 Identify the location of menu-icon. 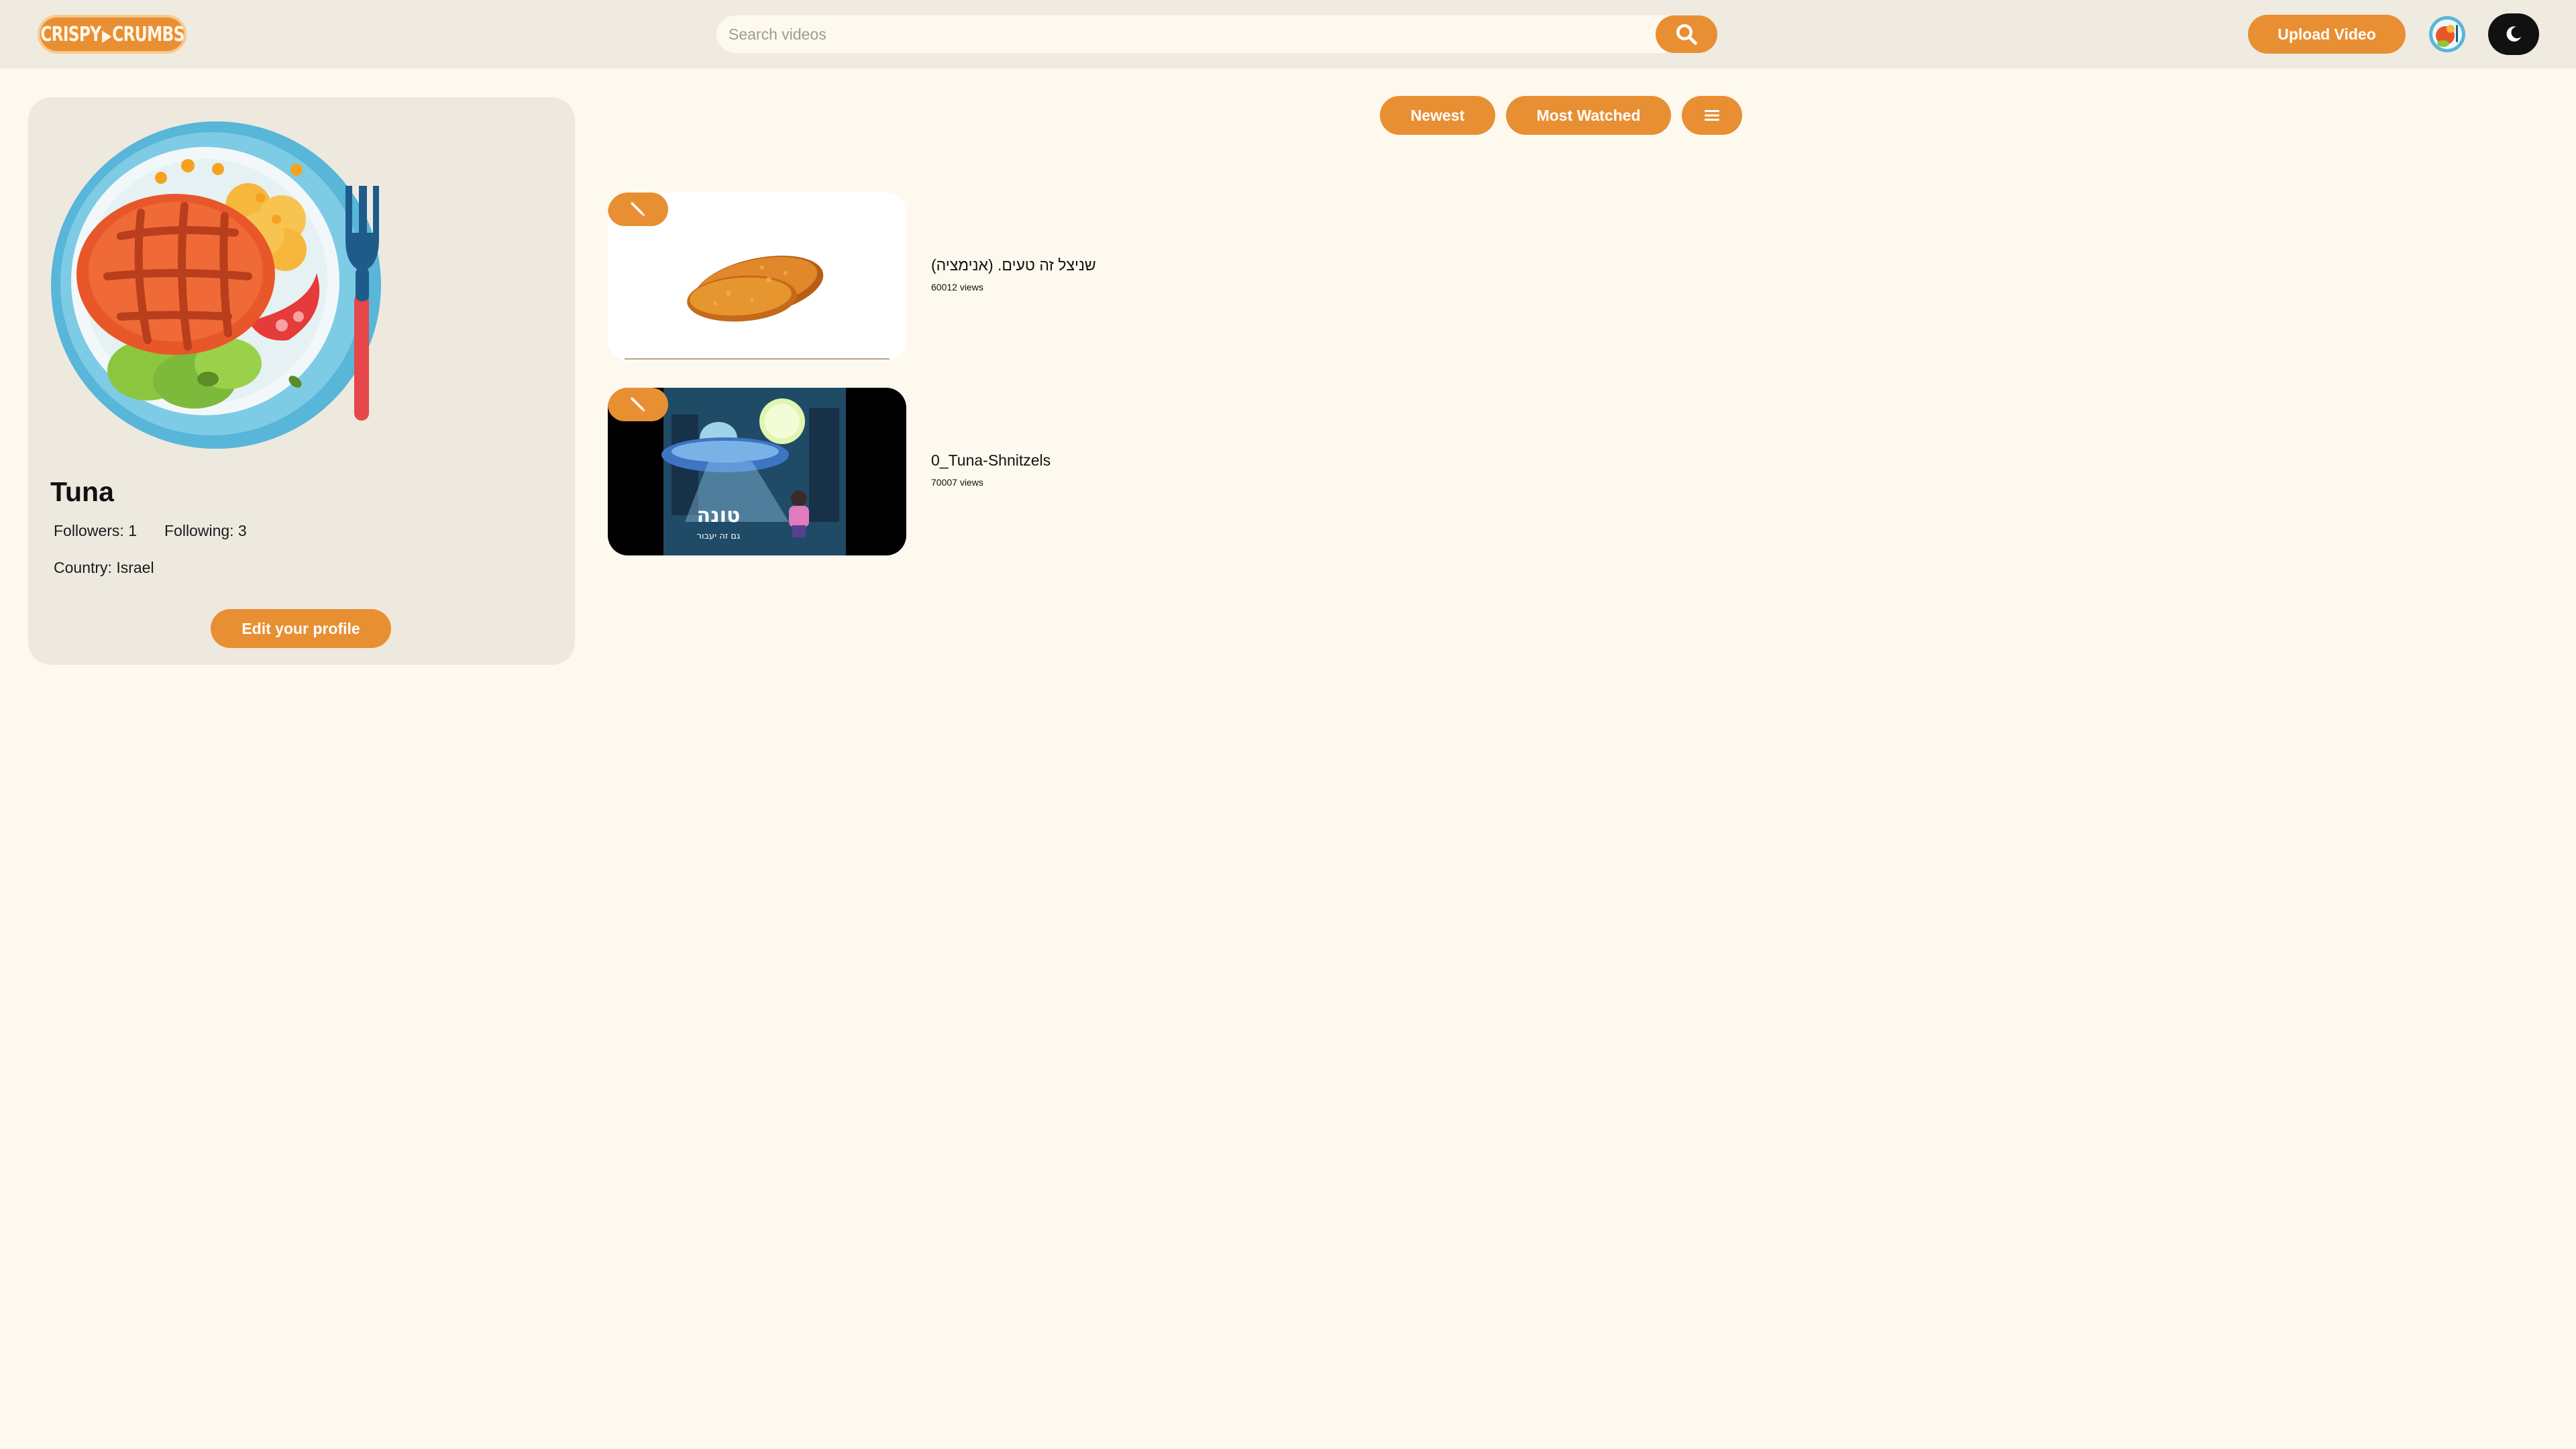
(1712, 115).